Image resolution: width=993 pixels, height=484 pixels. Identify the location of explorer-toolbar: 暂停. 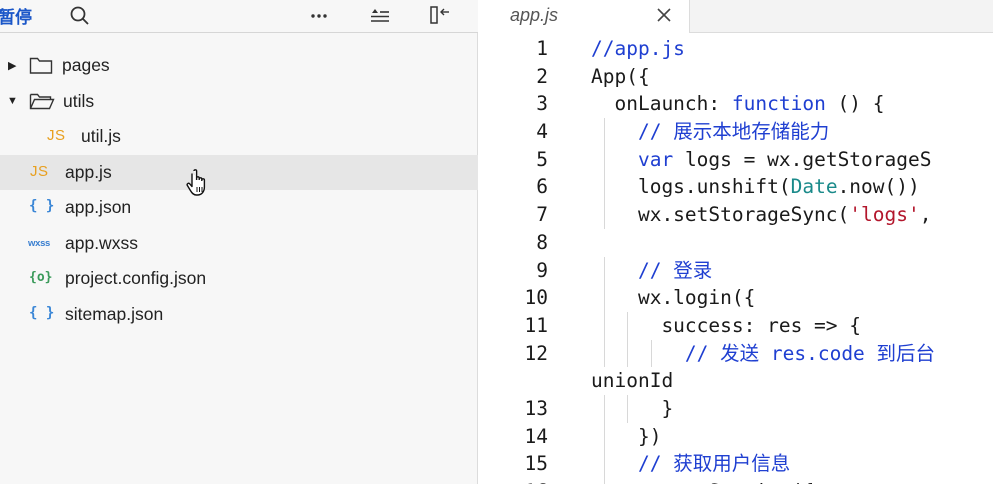
(239, 16).